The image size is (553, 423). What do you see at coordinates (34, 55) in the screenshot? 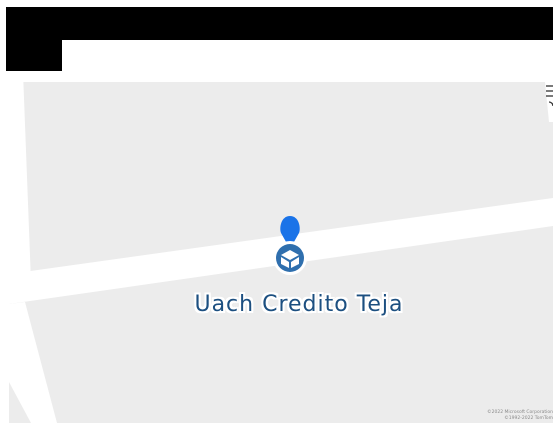
I see `redaction-bar-left` at bounding box center [34, 55].